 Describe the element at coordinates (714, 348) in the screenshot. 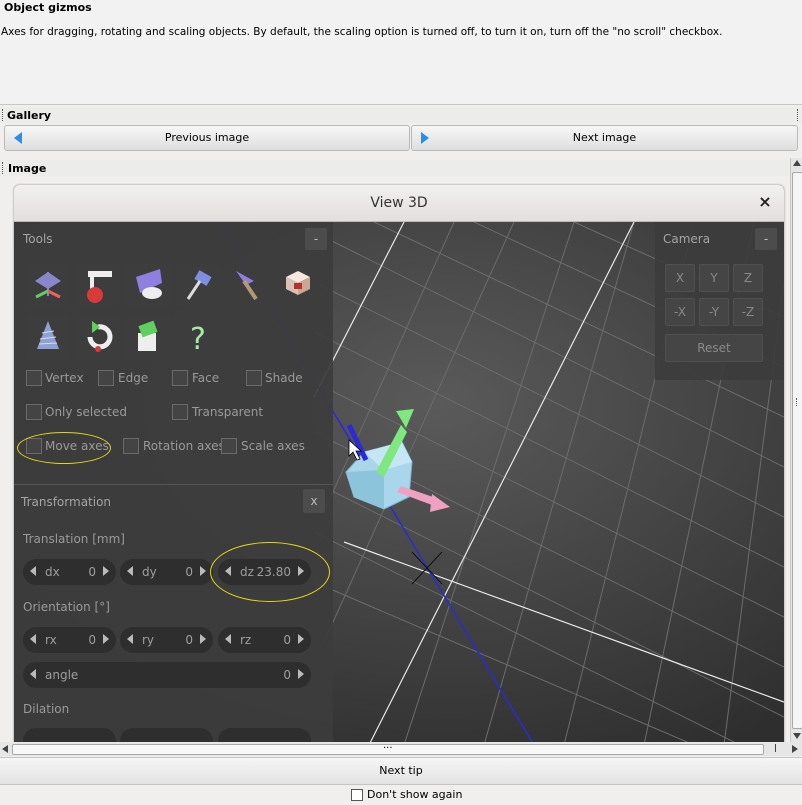

I see `camera-reset-button: Reset` at that location.